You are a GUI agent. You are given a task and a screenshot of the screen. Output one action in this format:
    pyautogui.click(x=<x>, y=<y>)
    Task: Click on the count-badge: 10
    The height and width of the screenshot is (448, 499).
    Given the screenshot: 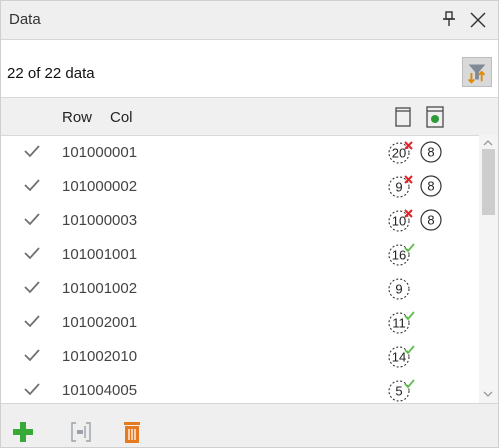 What is the action you would take?
    pyautogui.click(x=400, y=220)
    